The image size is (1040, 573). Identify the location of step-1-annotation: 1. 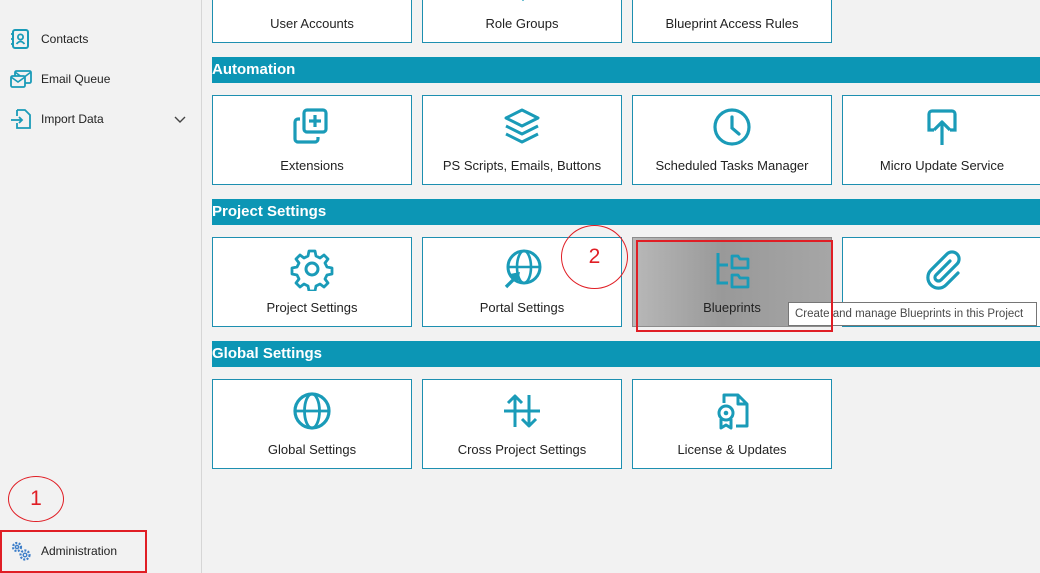
(36, 499).